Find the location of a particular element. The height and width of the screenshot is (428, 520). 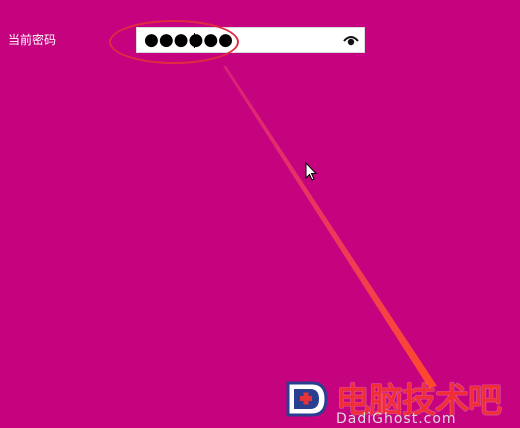

watermark-subtitle: DadiGhost.com is located at coordinates (396, 419).